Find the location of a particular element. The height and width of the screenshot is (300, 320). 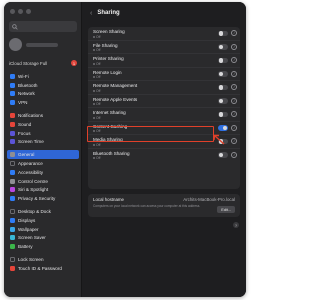

sidebar-item-general: General is located at coordinates (43, 155).